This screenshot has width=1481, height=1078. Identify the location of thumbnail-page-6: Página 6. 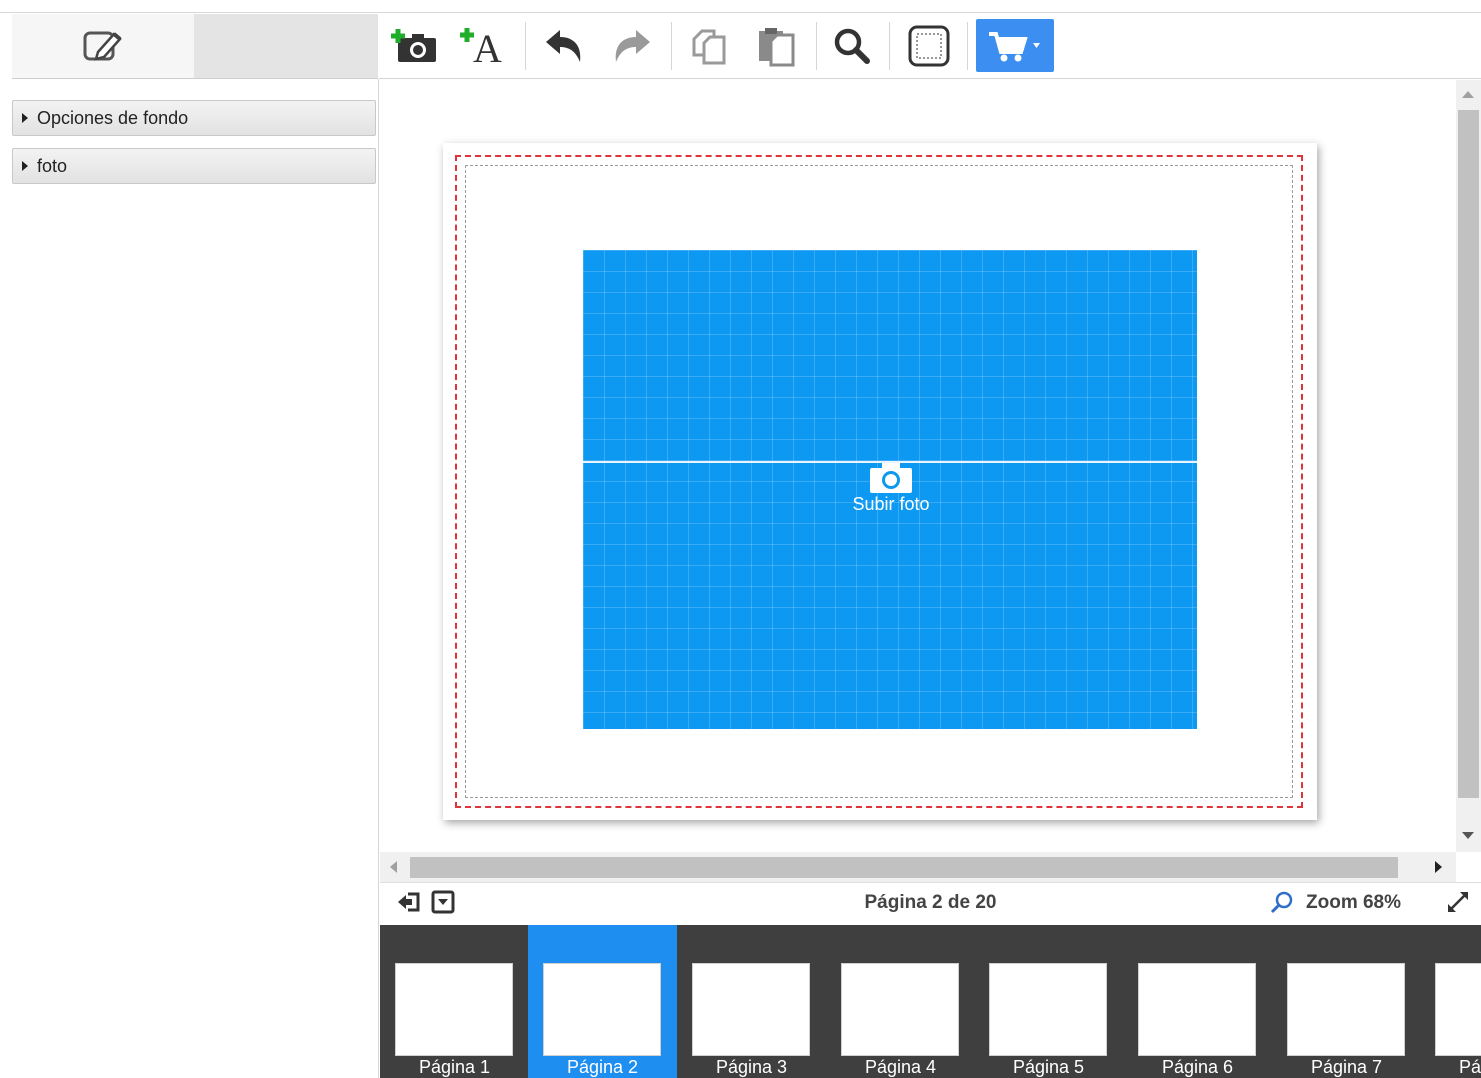
(1197, 1001).